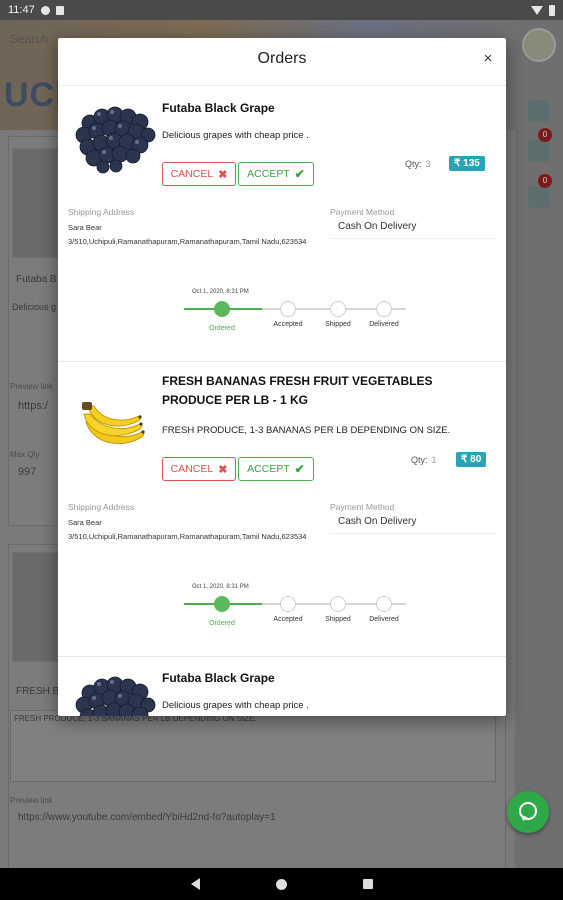 This screenshot has height=900, width=563. Describe the element at coordinates (428, 164) in the screenshot. I see `qty-value: 3` at that location.